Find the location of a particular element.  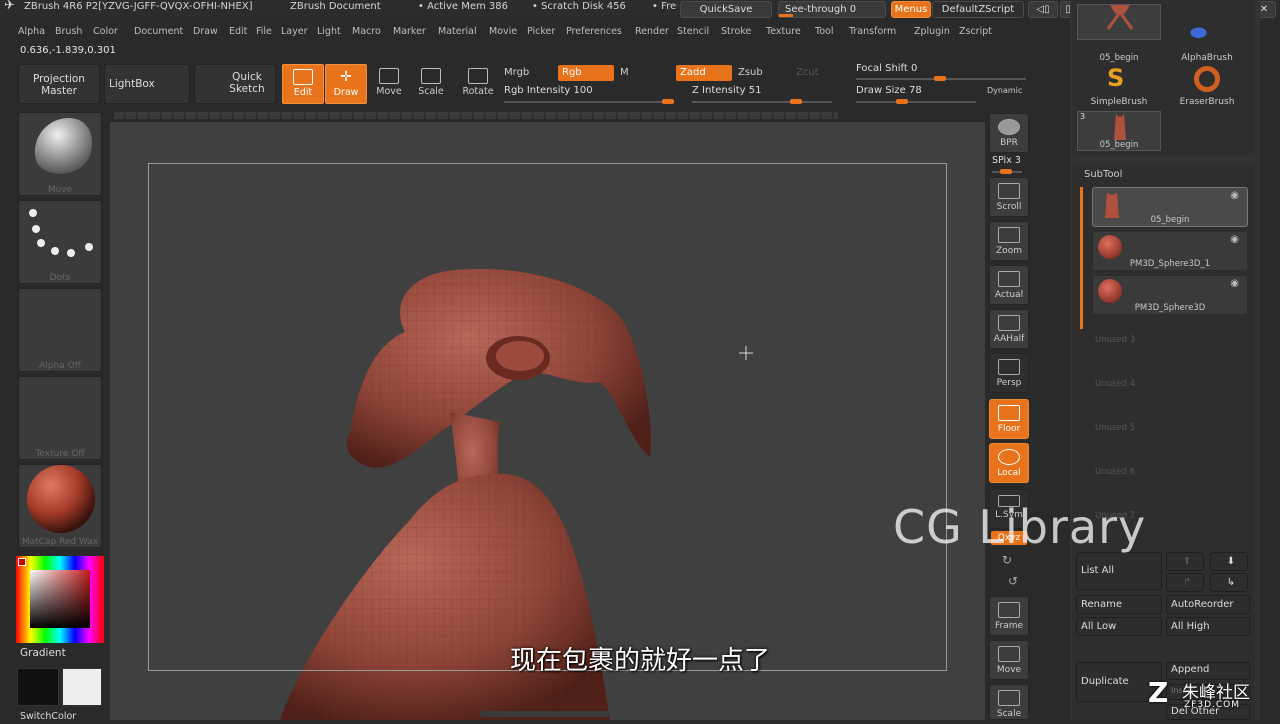

menu-color: Color is located at coordinates (105, 31).